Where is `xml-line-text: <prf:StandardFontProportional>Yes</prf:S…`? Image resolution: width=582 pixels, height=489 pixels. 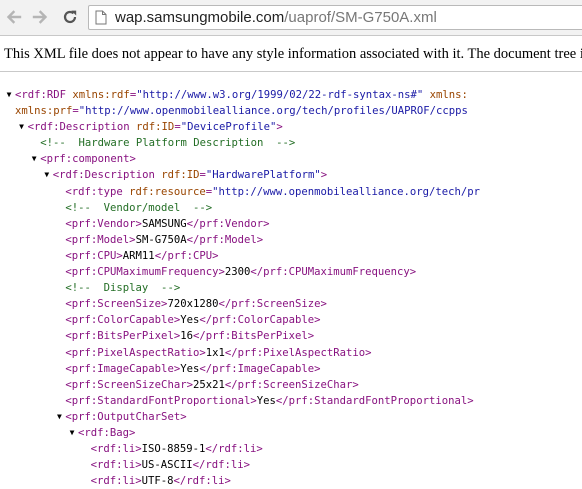 xml-line-text: <prf:StandardFontProportional>Yes</prf:S… is located at coordinates (269, 401).